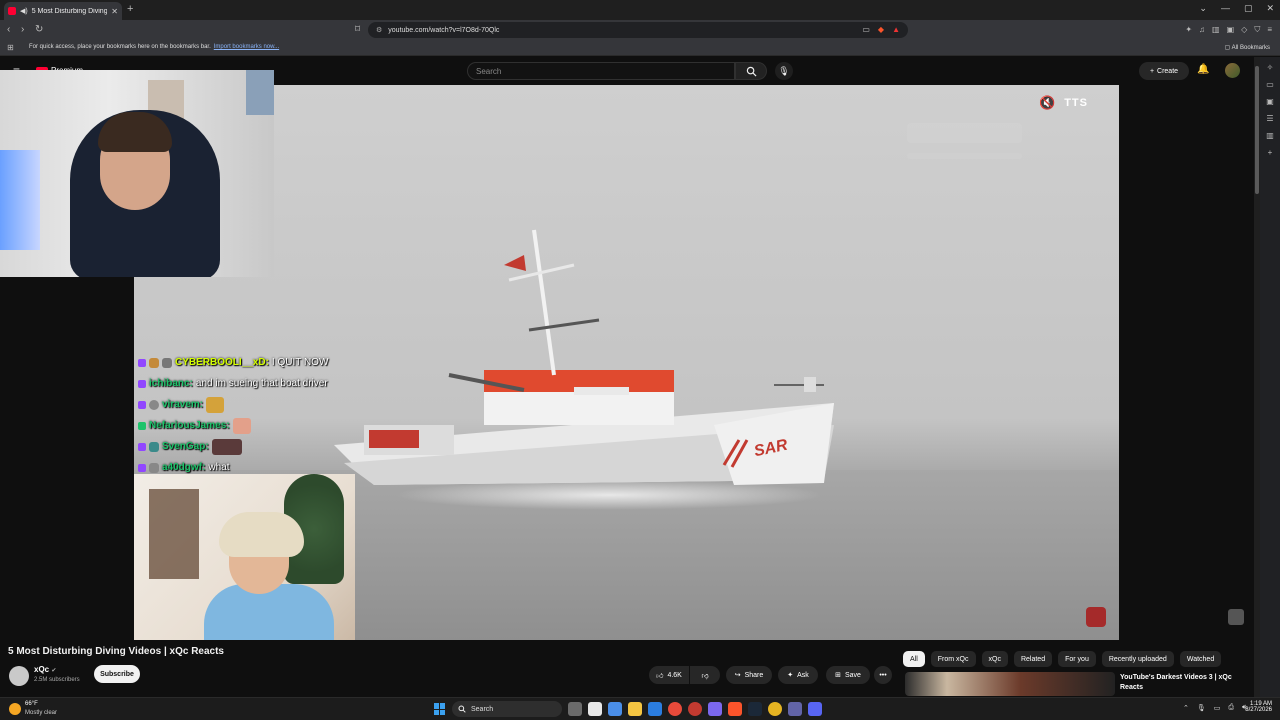  Describe the element at coordinates (896, 29) in the screenshot. I see `brave-rewards-icon: ▲` at that location.